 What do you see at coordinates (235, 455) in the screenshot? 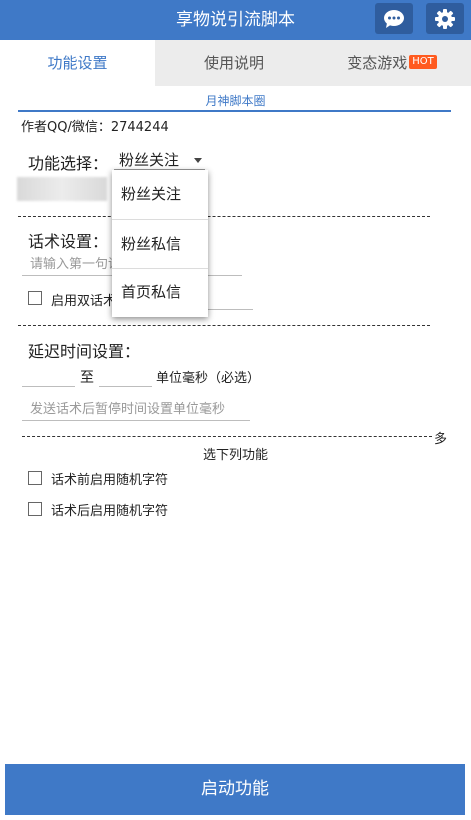
I see `multi-select-caption: 选下列功能` at bounding box center [235, 455].